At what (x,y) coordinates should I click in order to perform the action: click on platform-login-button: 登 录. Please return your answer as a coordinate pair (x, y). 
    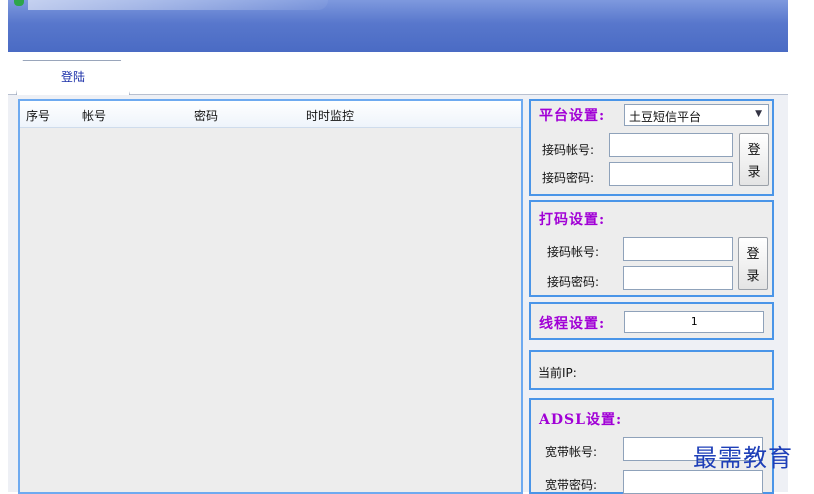
    Looking at the image, I should click on (754, 159).